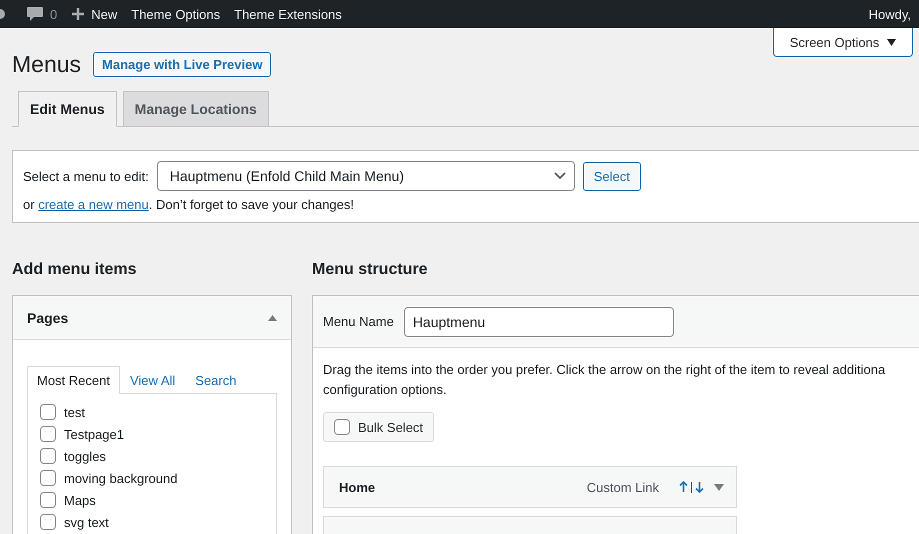  Describe the element at coordinates (78, 14) in the screenshot. I see `plus-icon` at that location.